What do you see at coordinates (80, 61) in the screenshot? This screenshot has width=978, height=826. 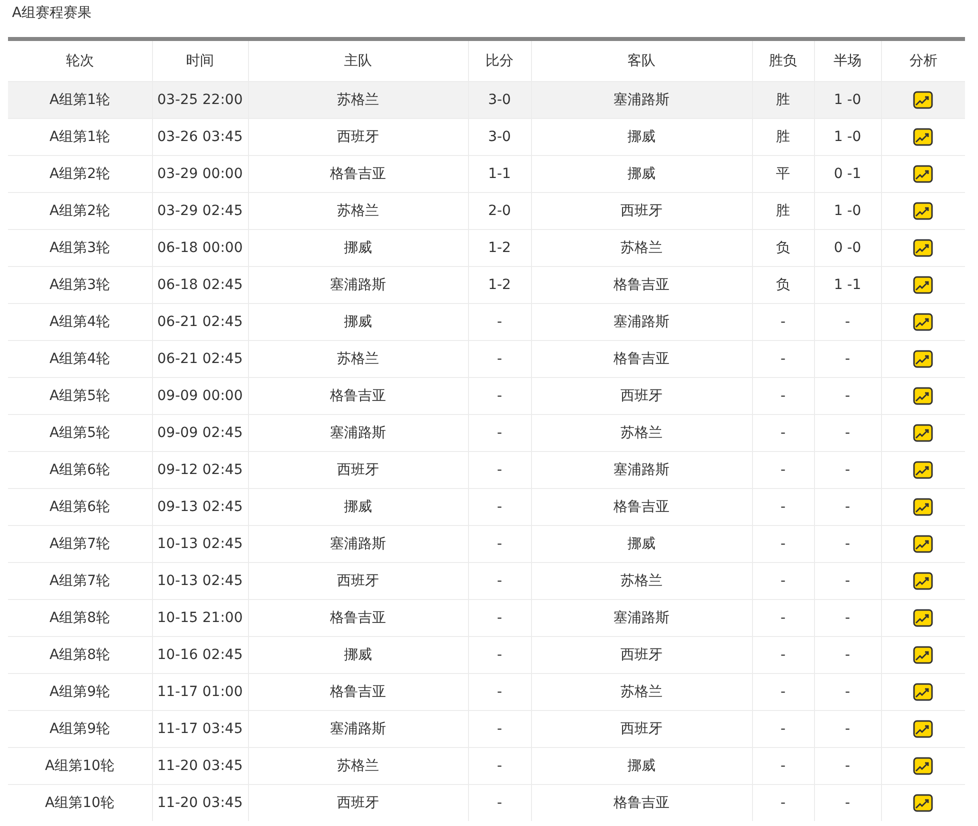 I see `column-header: 轮次` at bounding box center [80, 61].